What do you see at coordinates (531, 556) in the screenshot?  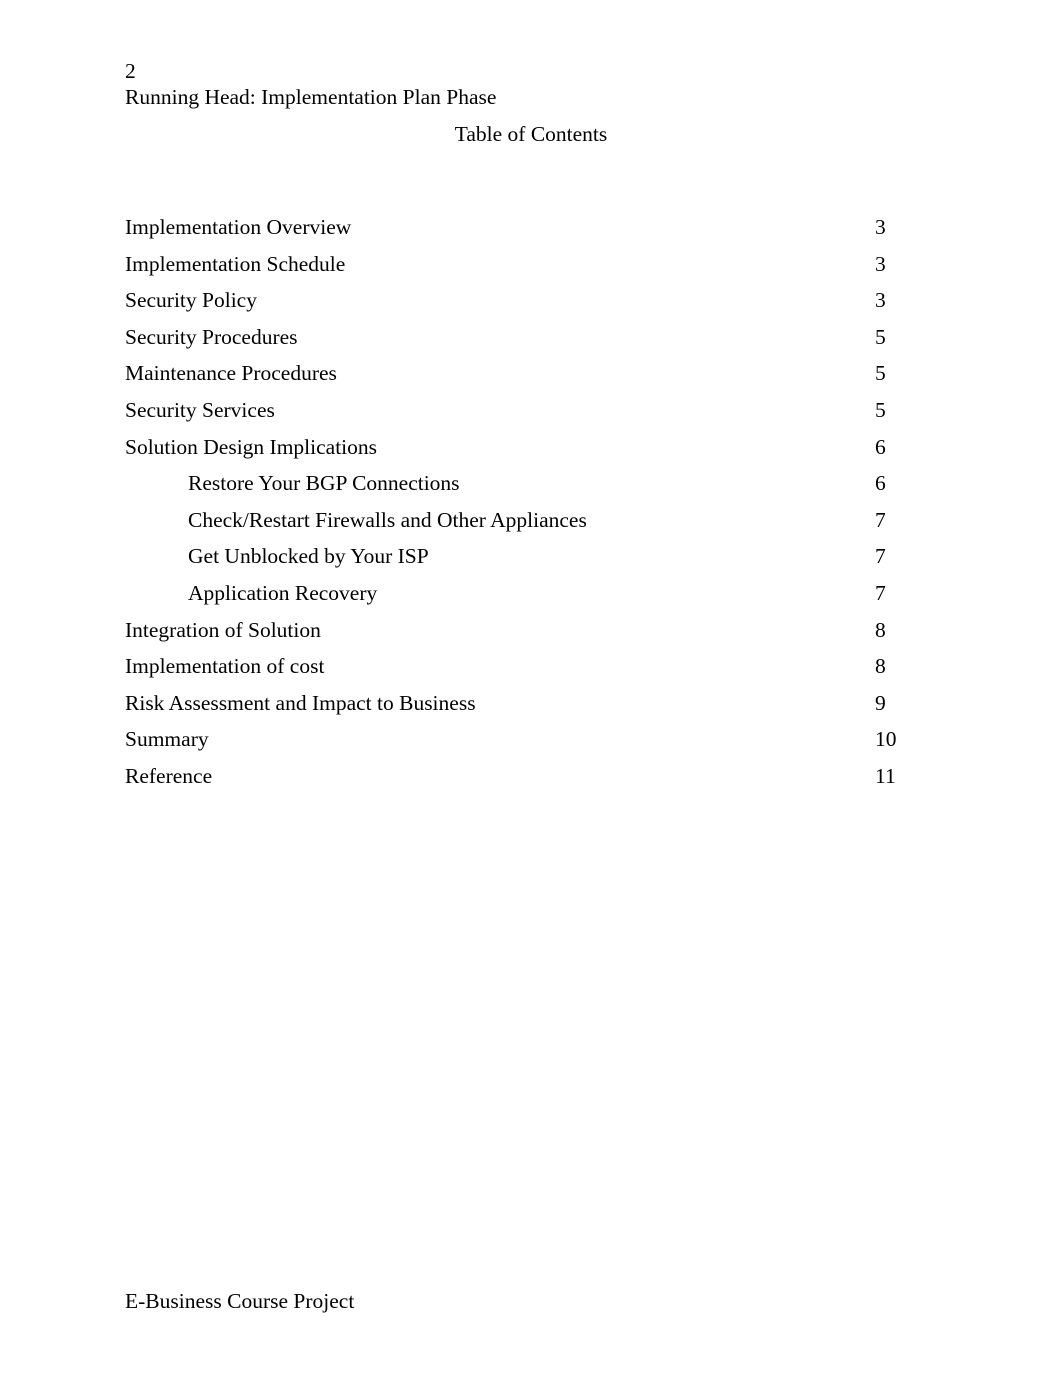 I see `toc-entry: Get Unblocked by Your ISP 7` at bounding box center [531, 556].